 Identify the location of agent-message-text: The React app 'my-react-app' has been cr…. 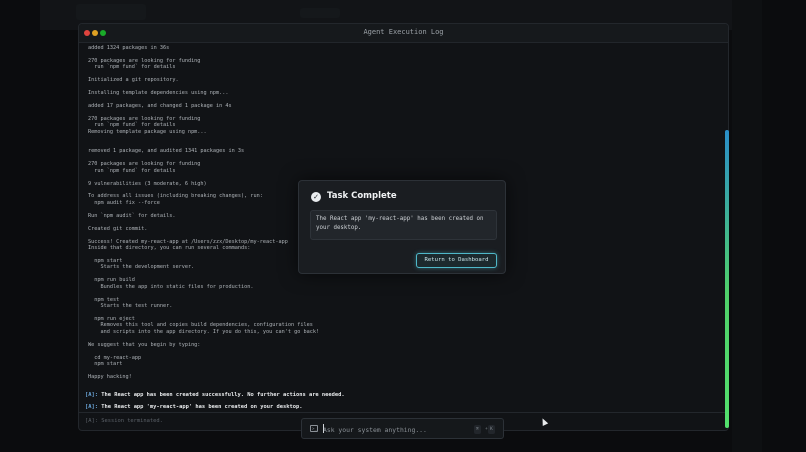
(202, 407).